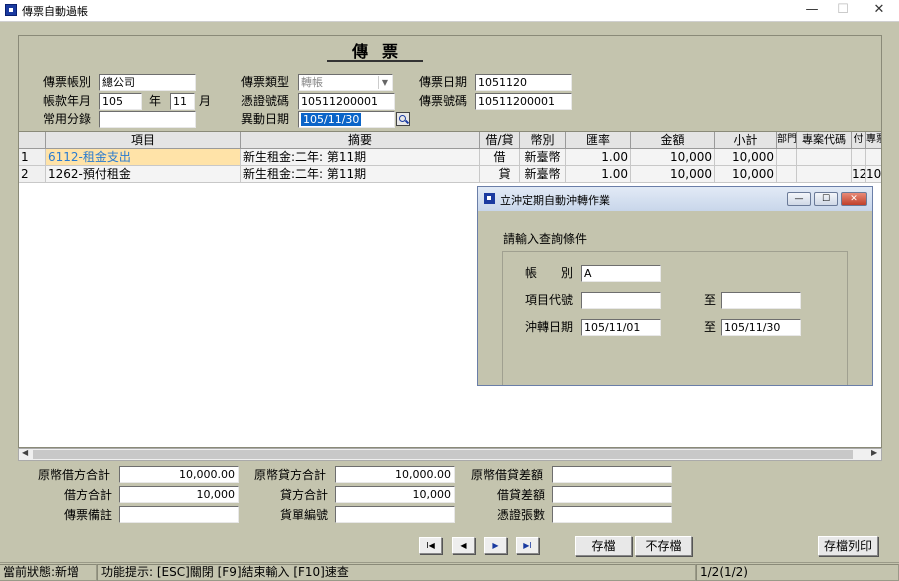 This screenshot has width=899, height=581. Describe the element at coordinates (859, 157) in the screenshot. I see `grid-cell-pay` at that location.